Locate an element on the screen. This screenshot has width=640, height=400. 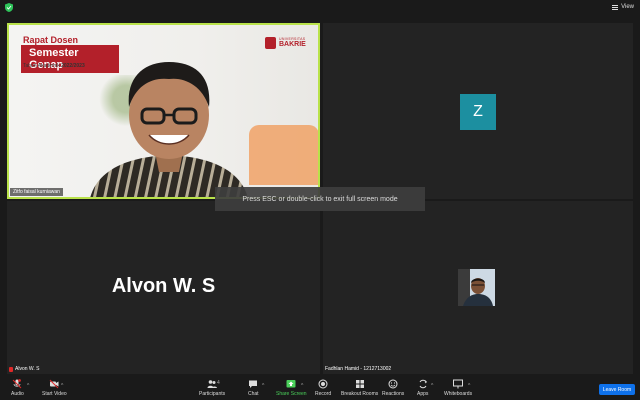
participant-photo is located at coordinates (476, 287).